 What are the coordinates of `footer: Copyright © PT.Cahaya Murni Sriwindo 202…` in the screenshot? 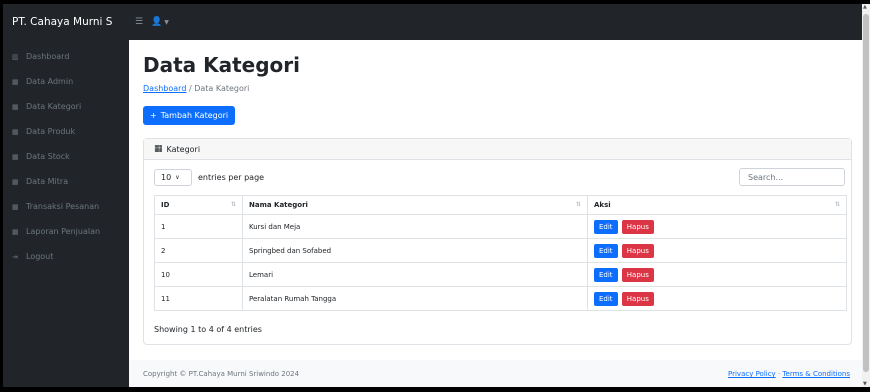 It's located at (495, 373).